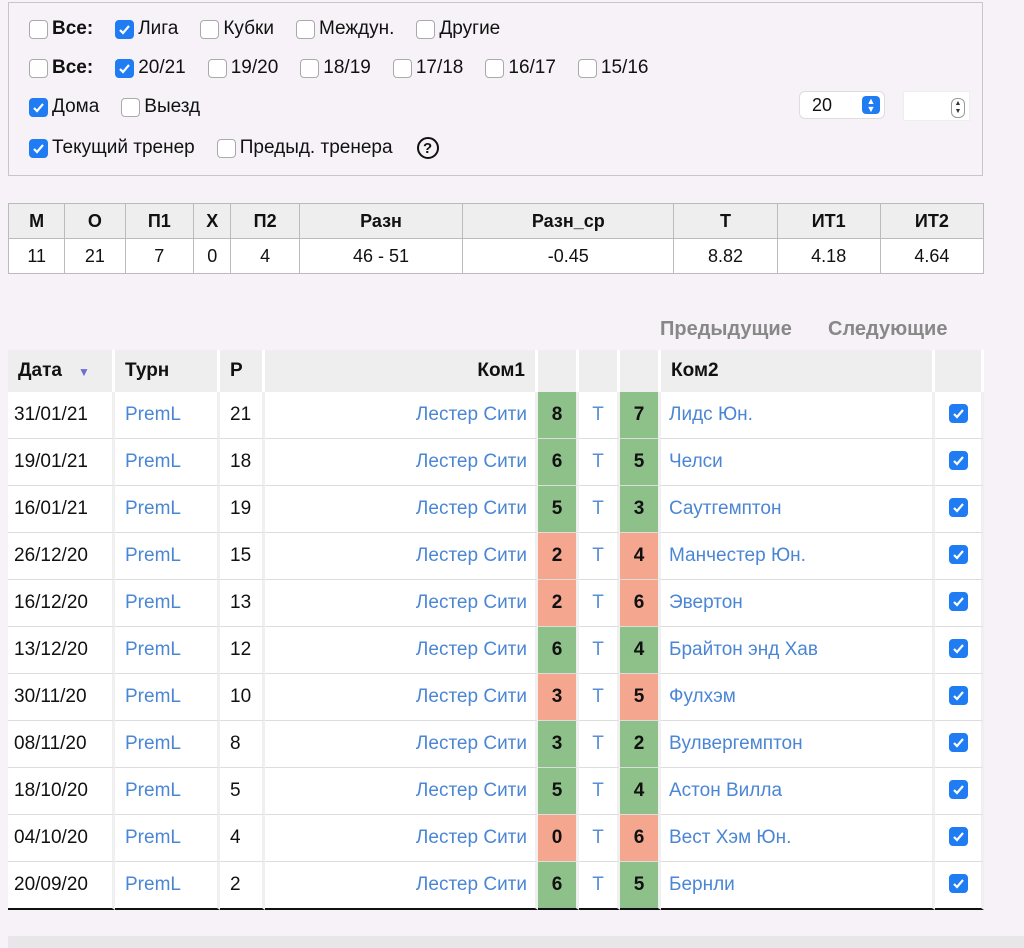 The height and width of the screenshot is (948, 1024). Describe the element at coordinates (64, 107) in the screenshot. I see `filter-option: Дома` at that location.